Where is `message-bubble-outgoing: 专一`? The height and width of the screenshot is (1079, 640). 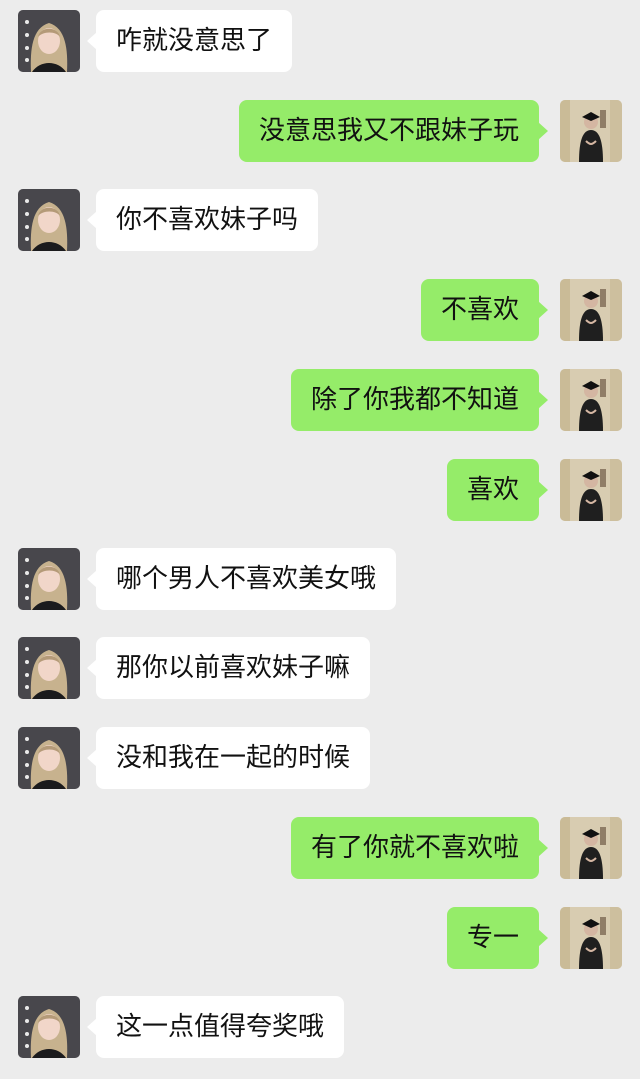
message-bubble-outgoing: 专一 is located at coordinates (497, 938).